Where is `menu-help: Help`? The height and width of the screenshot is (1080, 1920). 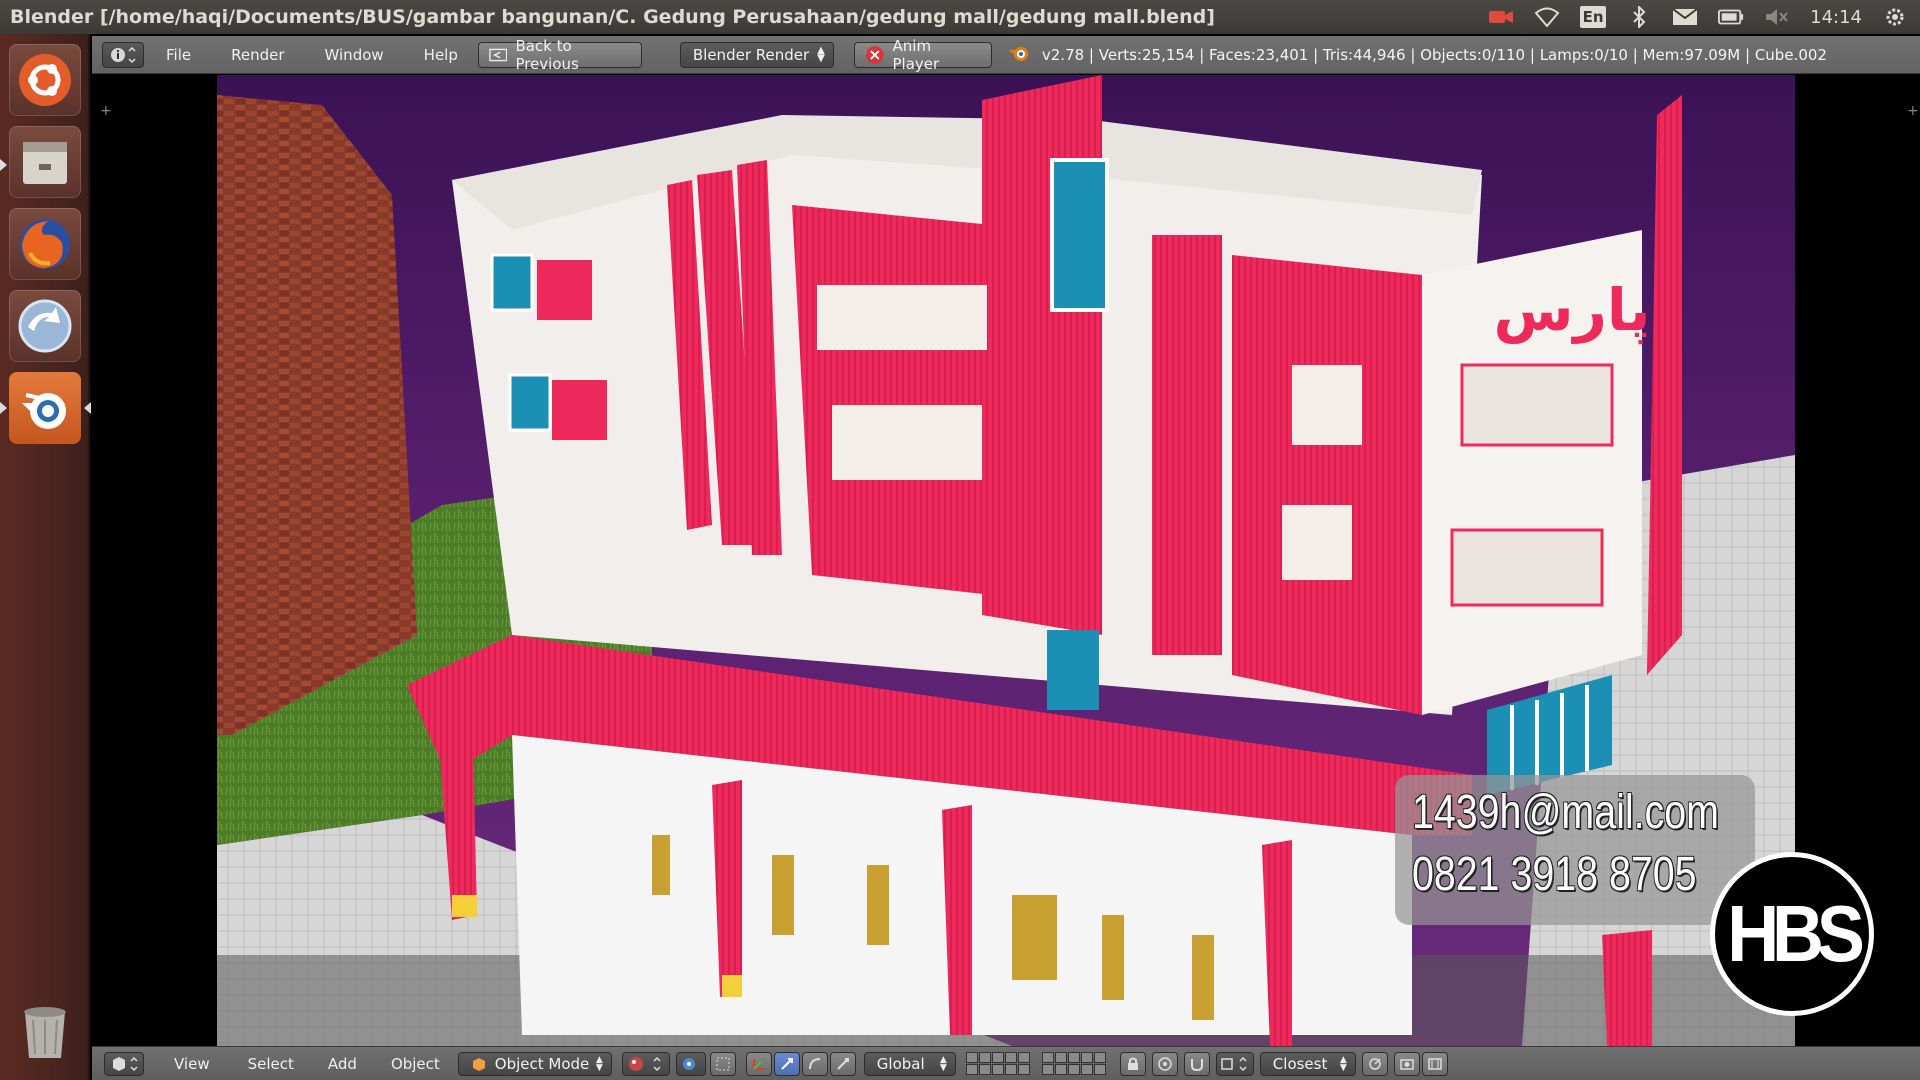 menu-help: Help is located at coordinates (441, 55).